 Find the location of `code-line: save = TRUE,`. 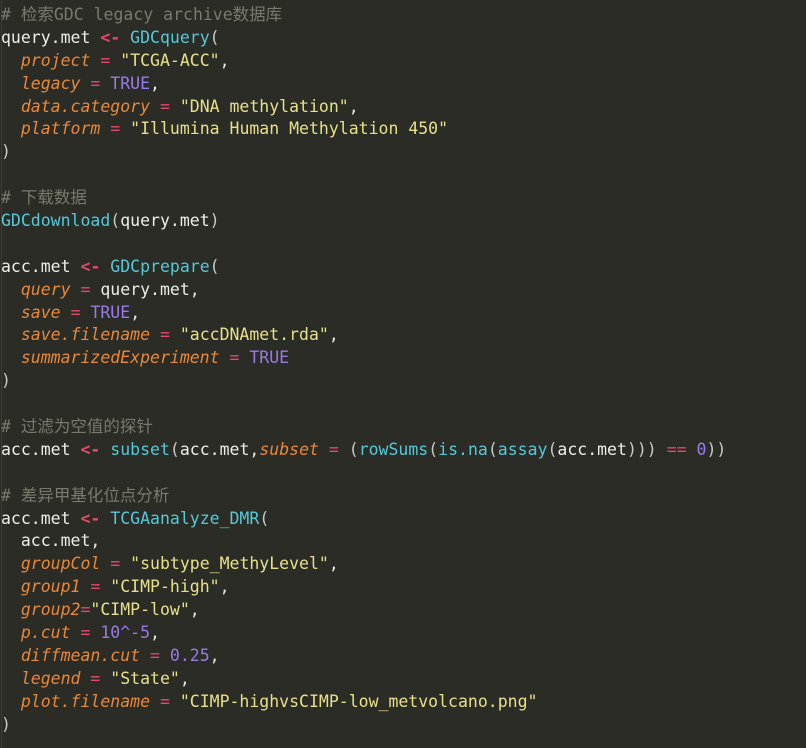

code-line: save = TRUE, is located at coordinates (403, 313).